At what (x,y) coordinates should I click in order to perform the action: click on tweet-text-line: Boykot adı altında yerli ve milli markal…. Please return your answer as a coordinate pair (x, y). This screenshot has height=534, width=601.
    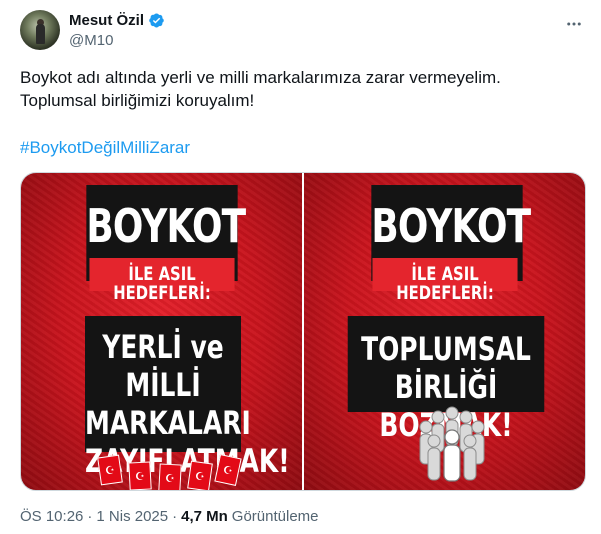
    Looking at the image, I should click on (260, 77).